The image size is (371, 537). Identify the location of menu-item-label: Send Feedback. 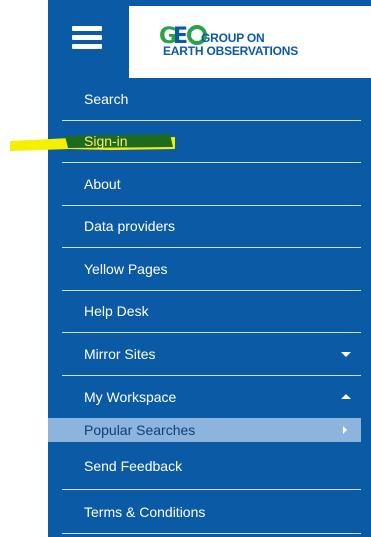
(133, 465).